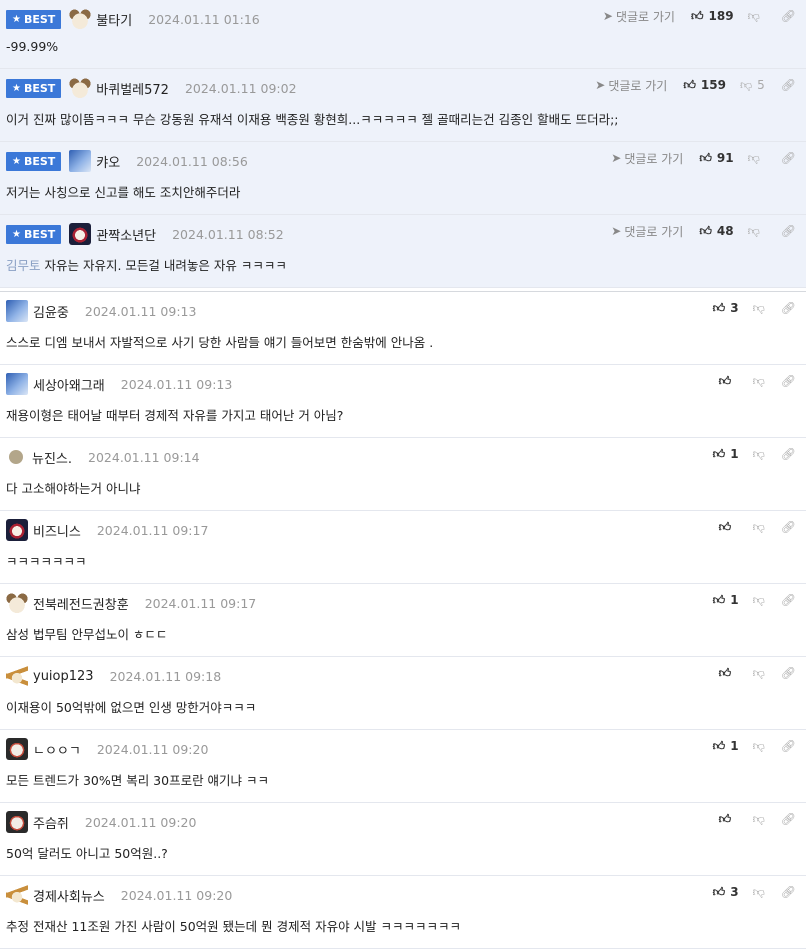 This screenshot has width=806, height=949. I want to click on nickname: ㄴㅇㅇㄱ, so click(57, 749).